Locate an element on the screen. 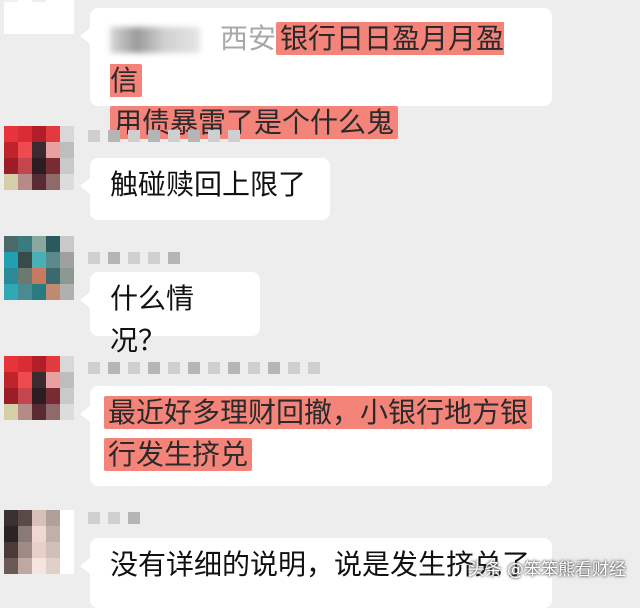 The image size is (640, 608). blurred-sender-name is located at coordinates (155, 40).